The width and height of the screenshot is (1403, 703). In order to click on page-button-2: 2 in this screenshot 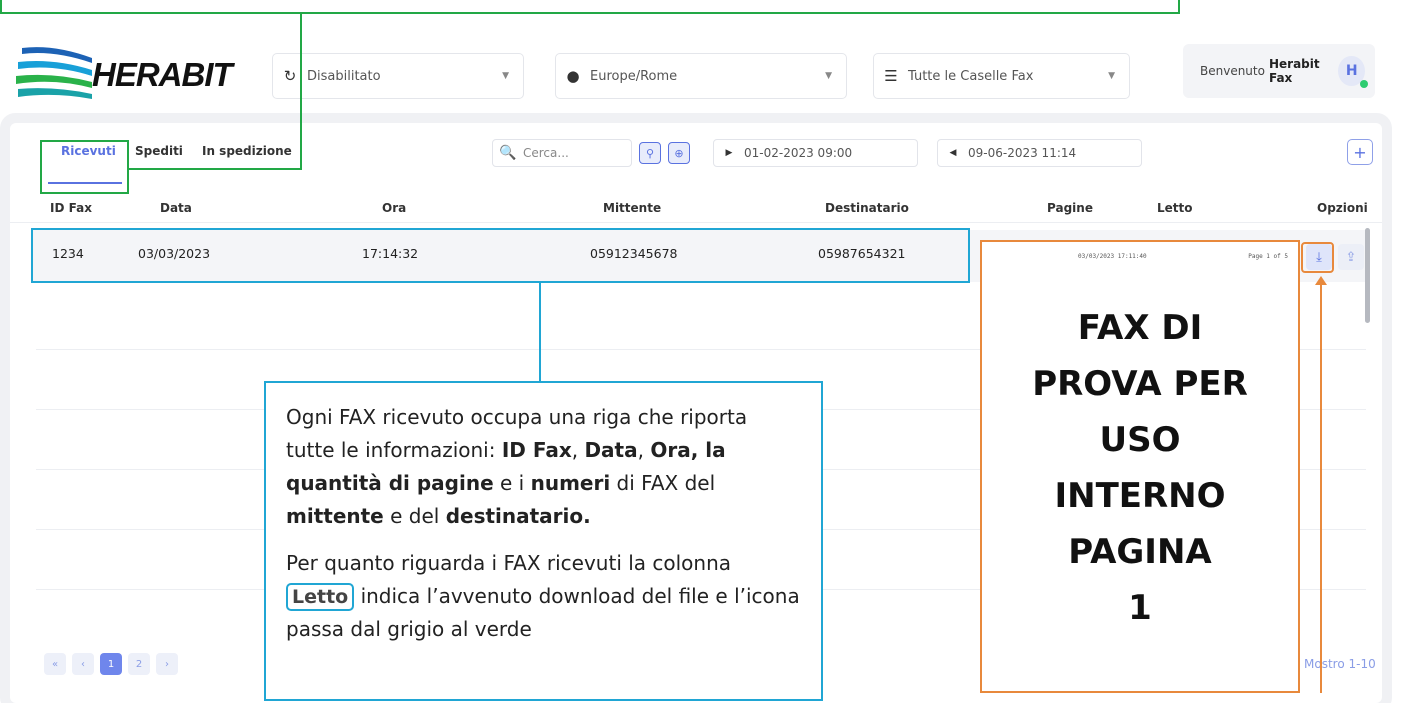, I will do `click(139, 664)`.